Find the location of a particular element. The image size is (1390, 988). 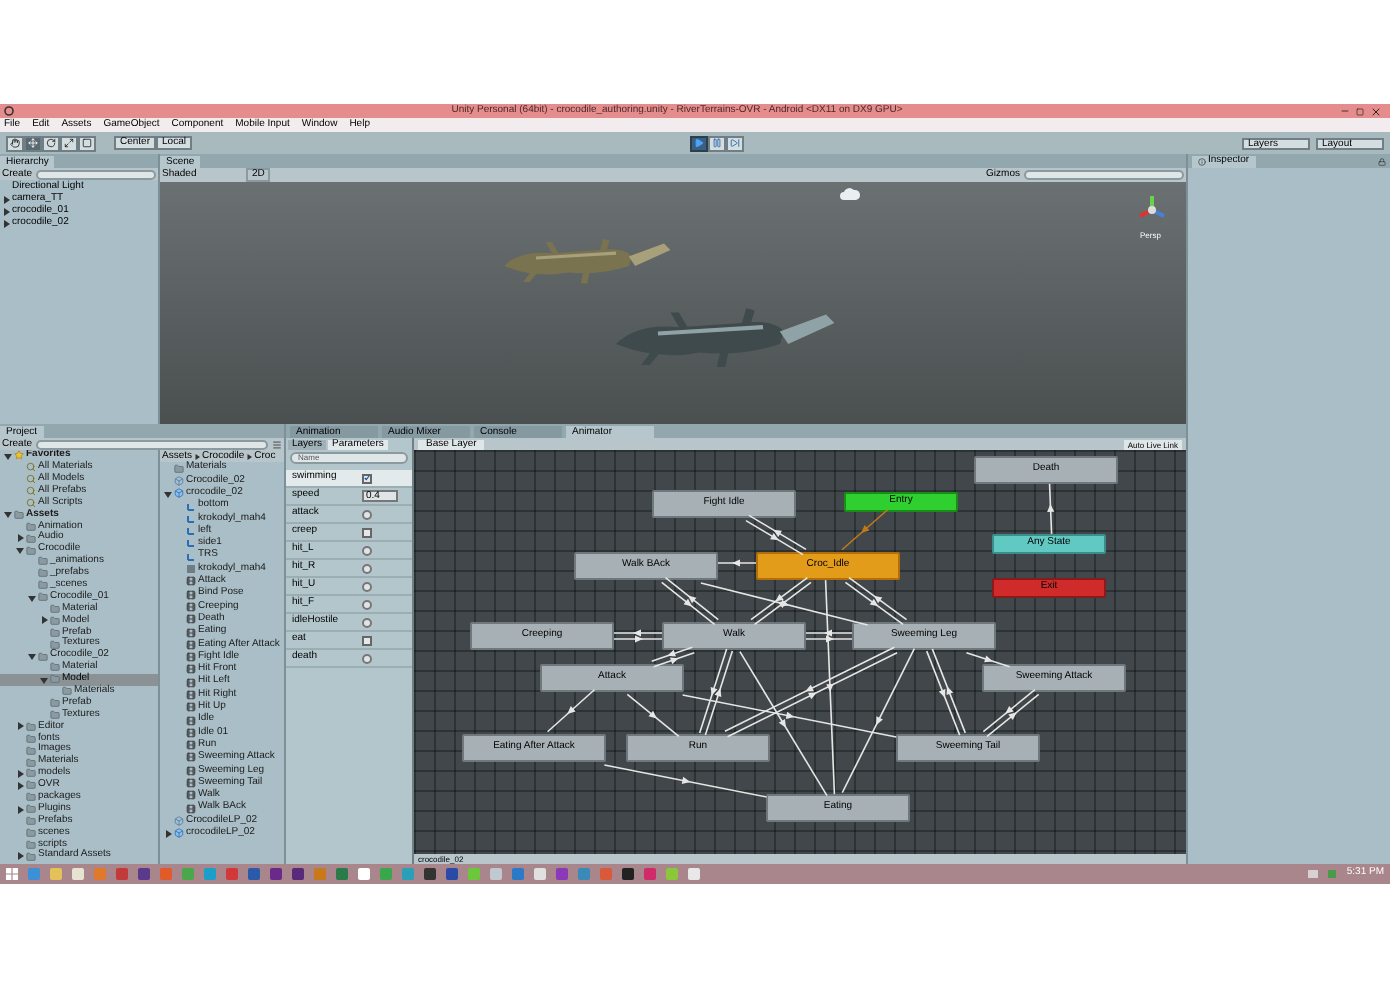

move-icon is located at coordinates (33, 143).